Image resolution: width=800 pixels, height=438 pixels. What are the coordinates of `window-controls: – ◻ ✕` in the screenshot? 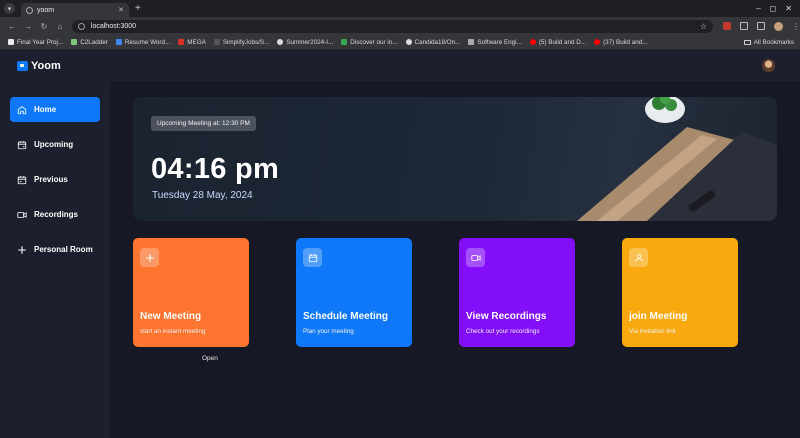 It's located at (774, 8).